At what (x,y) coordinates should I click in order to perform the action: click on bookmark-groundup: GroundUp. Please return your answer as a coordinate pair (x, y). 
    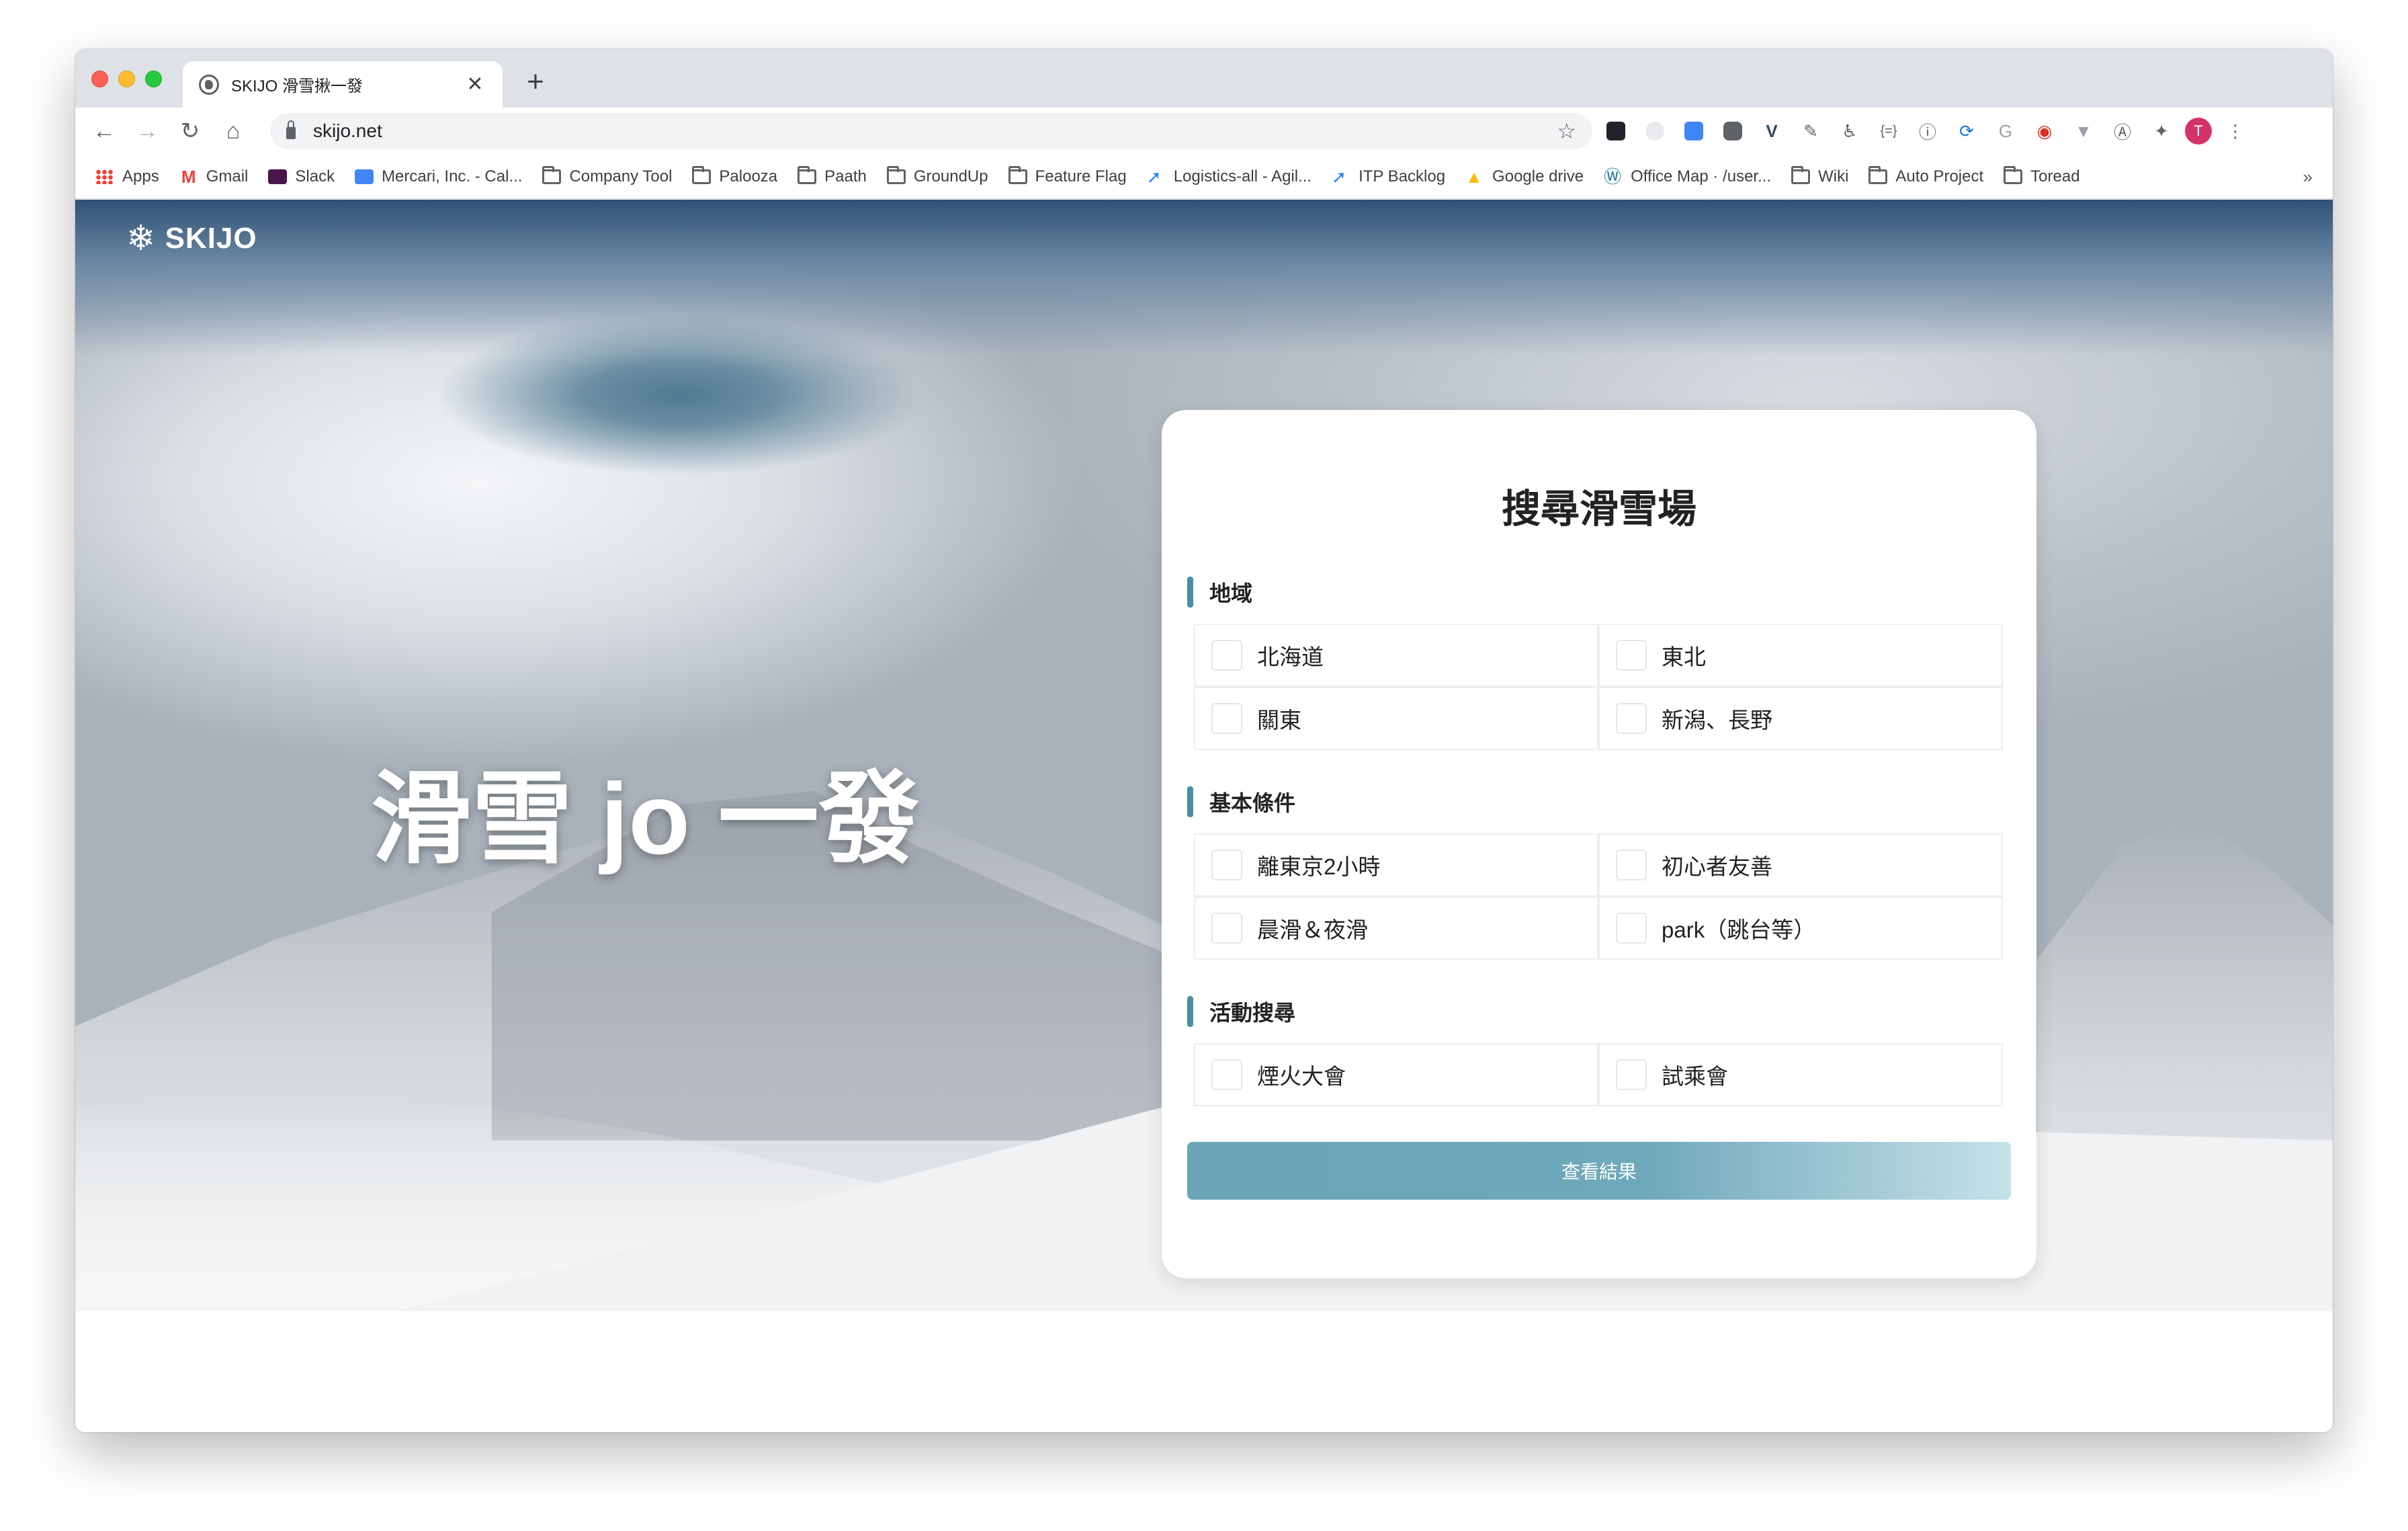
    Looking at the image, I should click on (937, 175).